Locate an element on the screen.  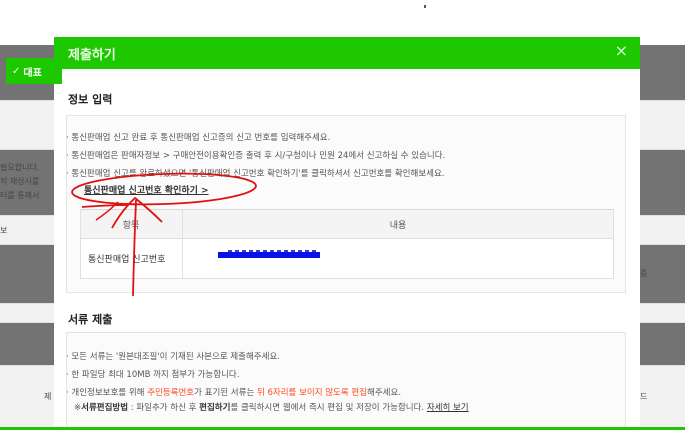
close-icon: × is located at coordinates (621, 51).